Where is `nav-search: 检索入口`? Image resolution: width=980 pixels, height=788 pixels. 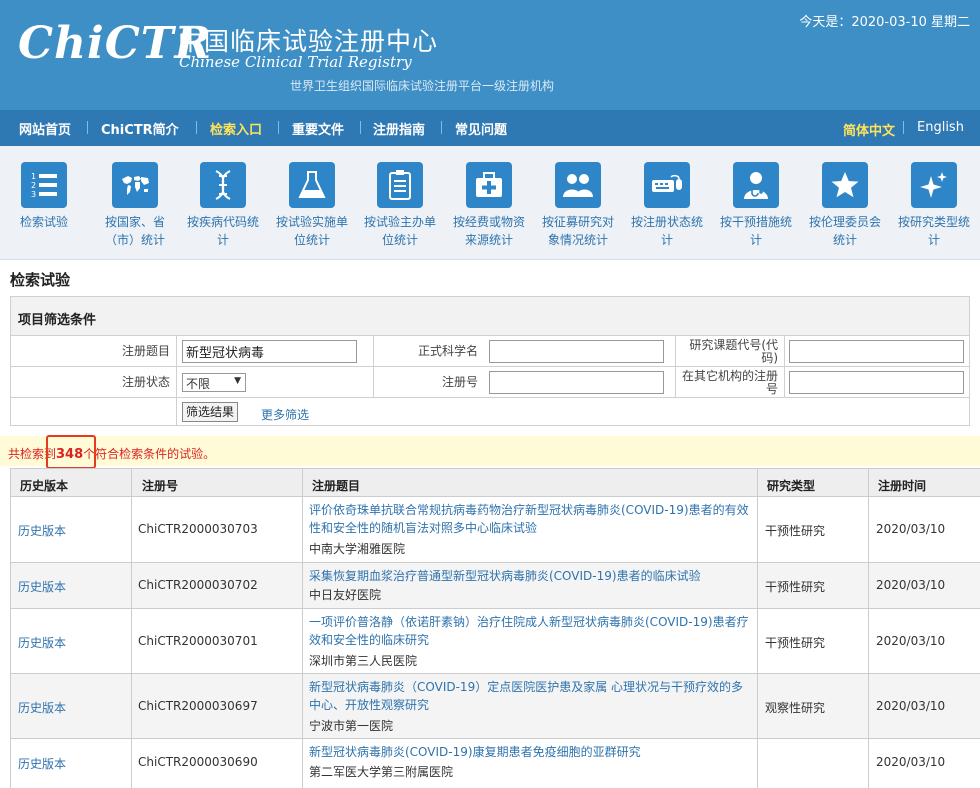
nav-search: 检索入口 is located at coordinates (236, 128).